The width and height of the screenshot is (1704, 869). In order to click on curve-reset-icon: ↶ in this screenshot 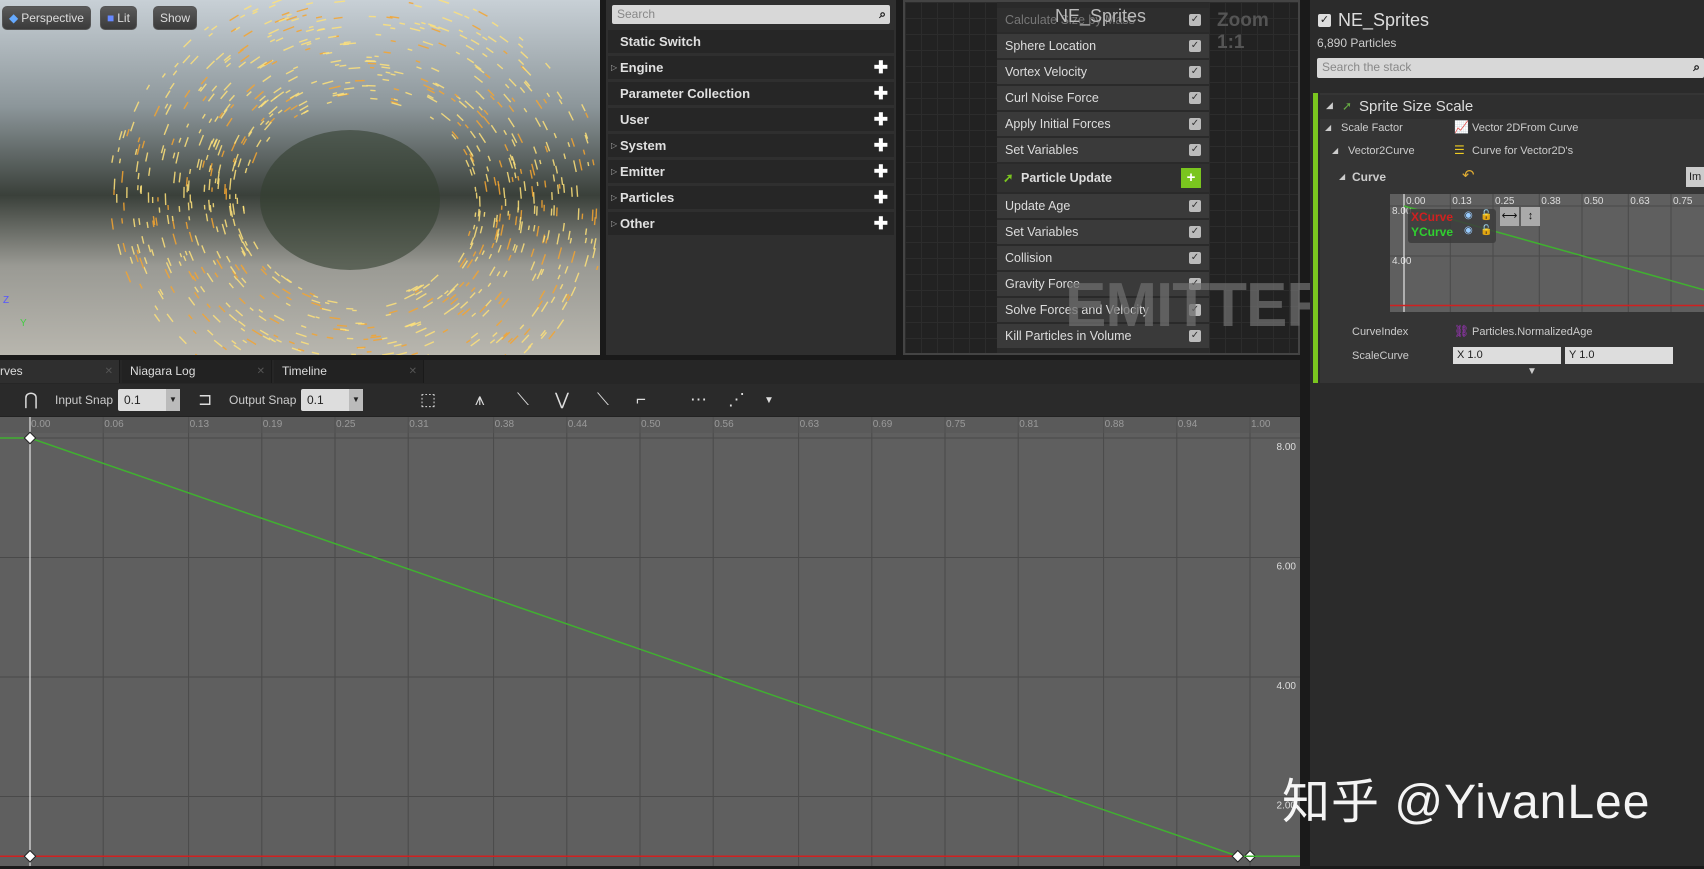, I will do `click(1468, 175)`.